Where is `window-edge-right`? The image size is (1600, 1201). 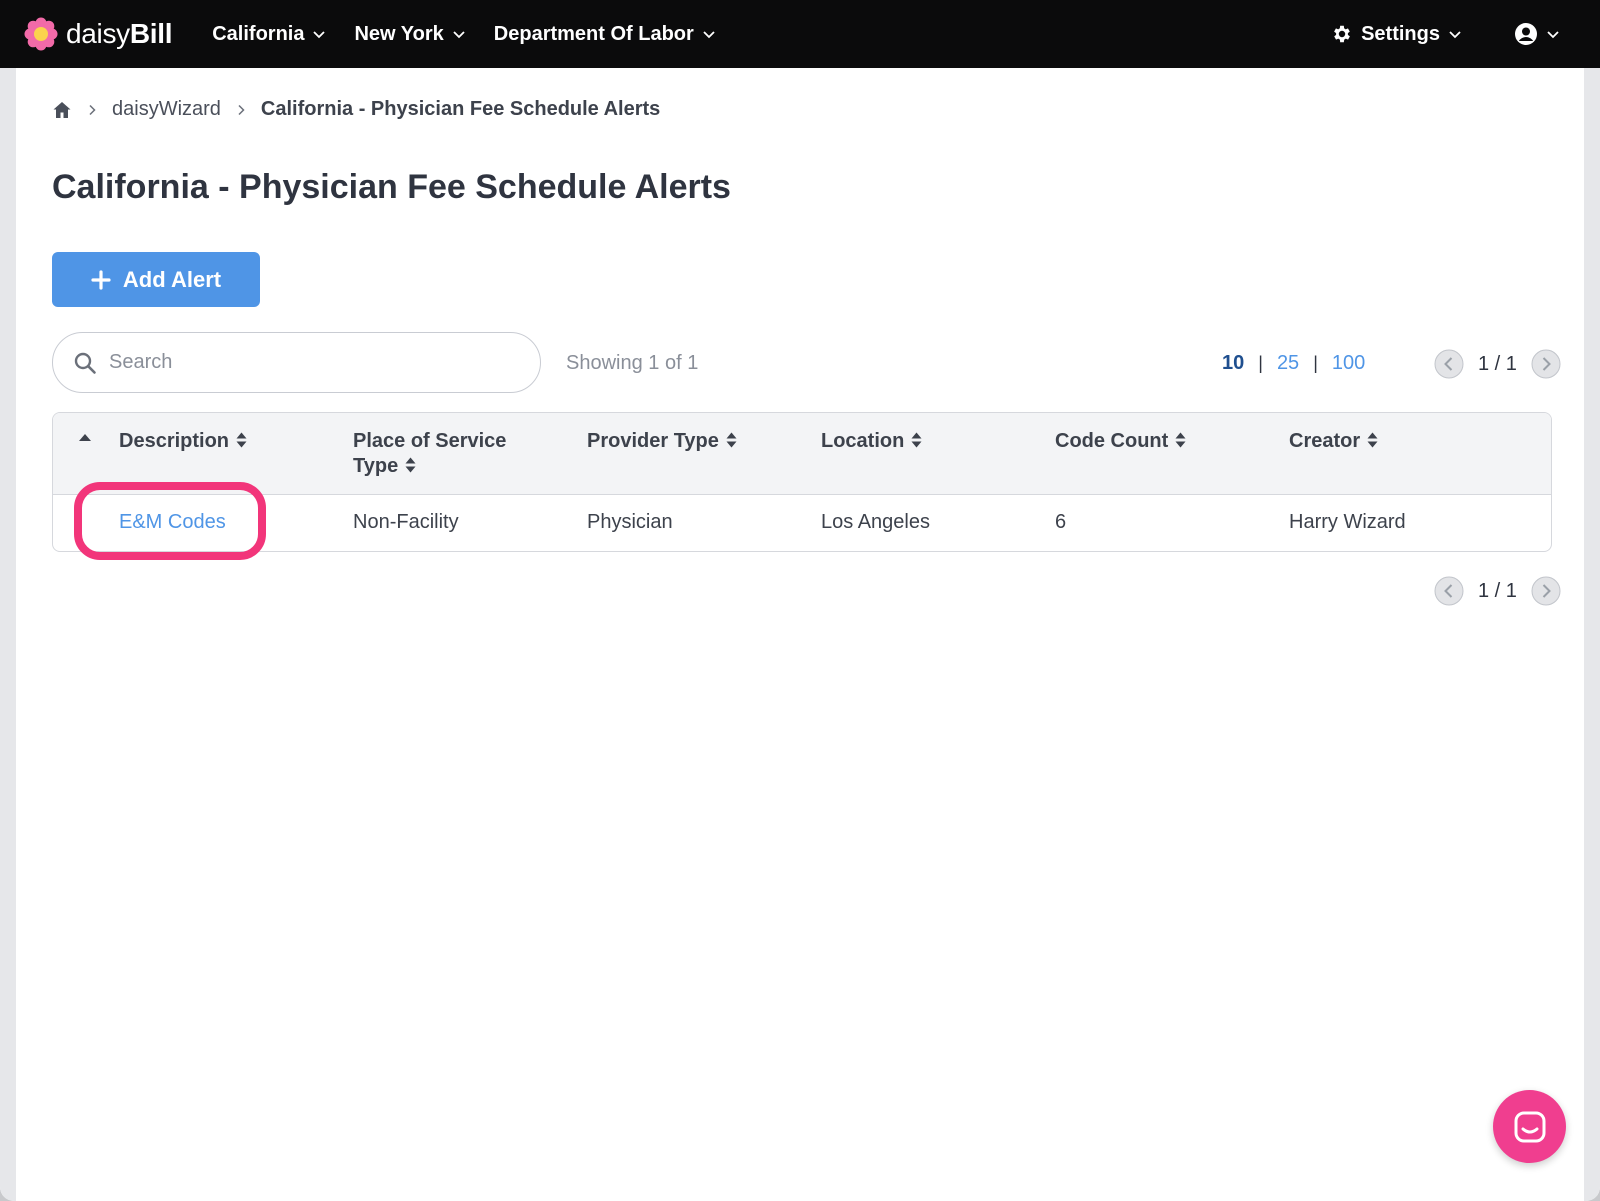 window-edge-right is located at coordinates (1592, 634).